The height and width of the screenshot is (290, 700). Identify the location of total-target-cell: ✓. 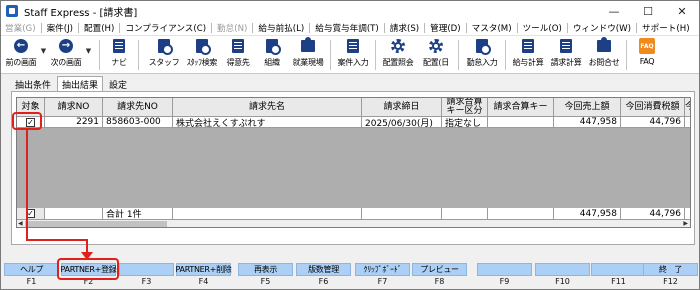
(31, 214).